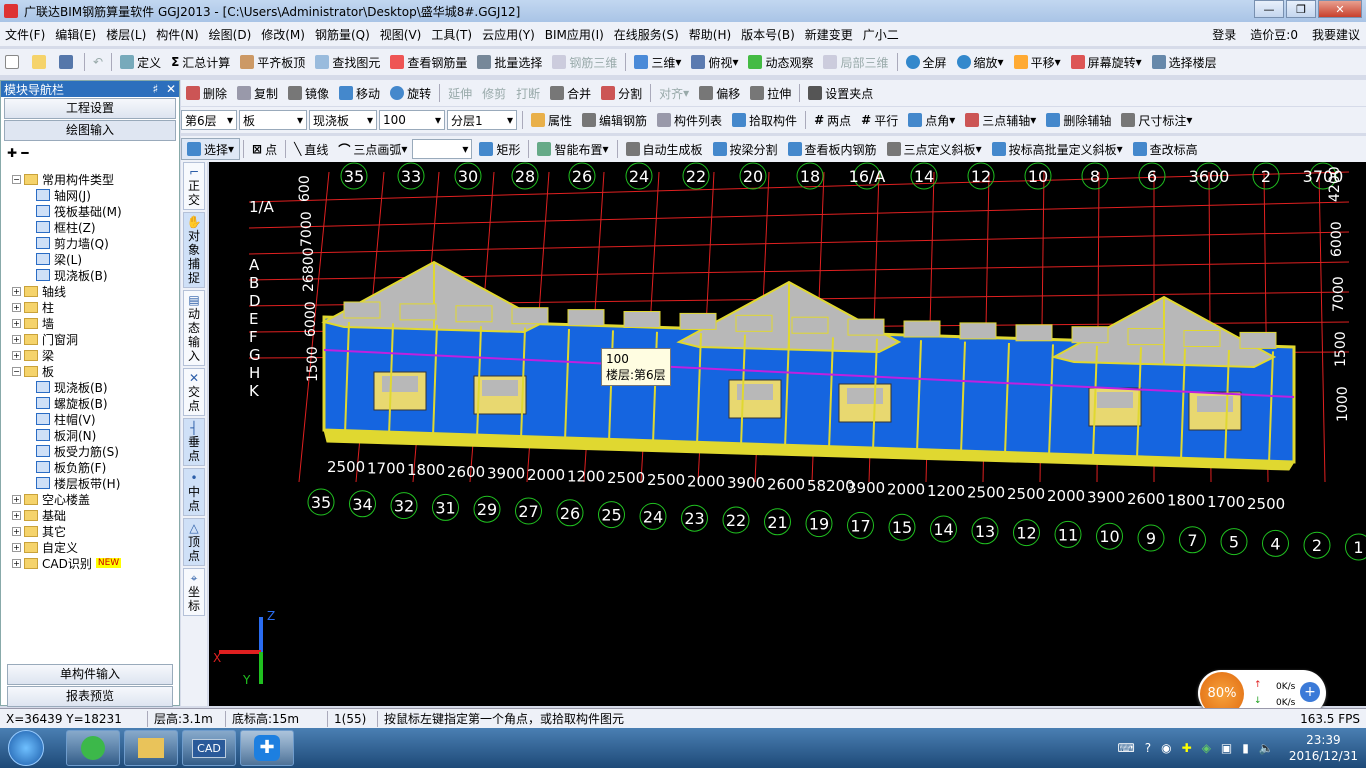  Describe the element at coordinates (13, 62) in the screenshot. I see `new-file-button` at that location.